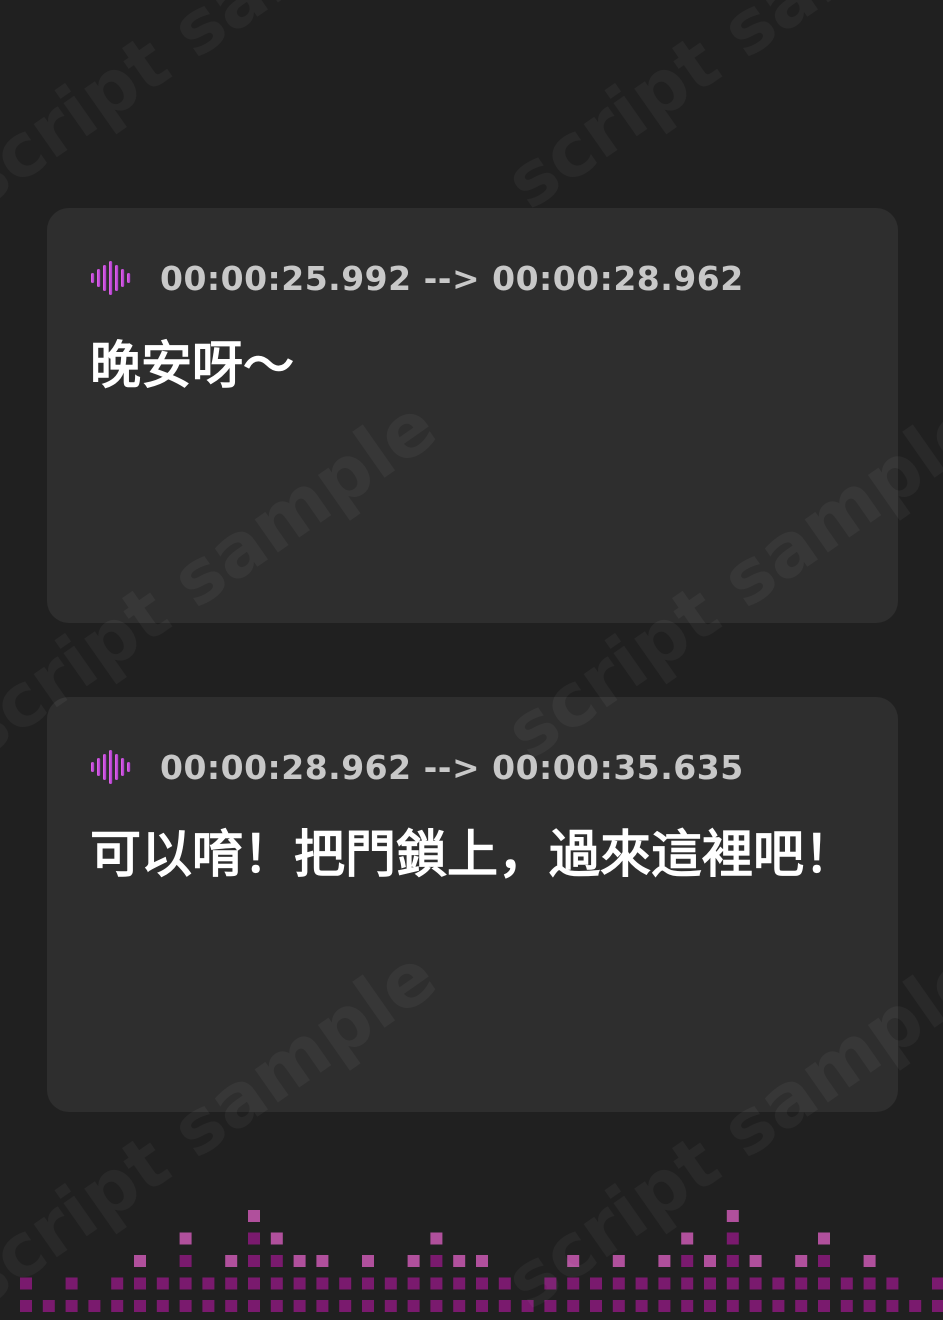  Describe the element at coordinates (452, 767) in the screenshot. I see `timestamp: 00:00:28.962 --> 00:00:35.635` at that location.